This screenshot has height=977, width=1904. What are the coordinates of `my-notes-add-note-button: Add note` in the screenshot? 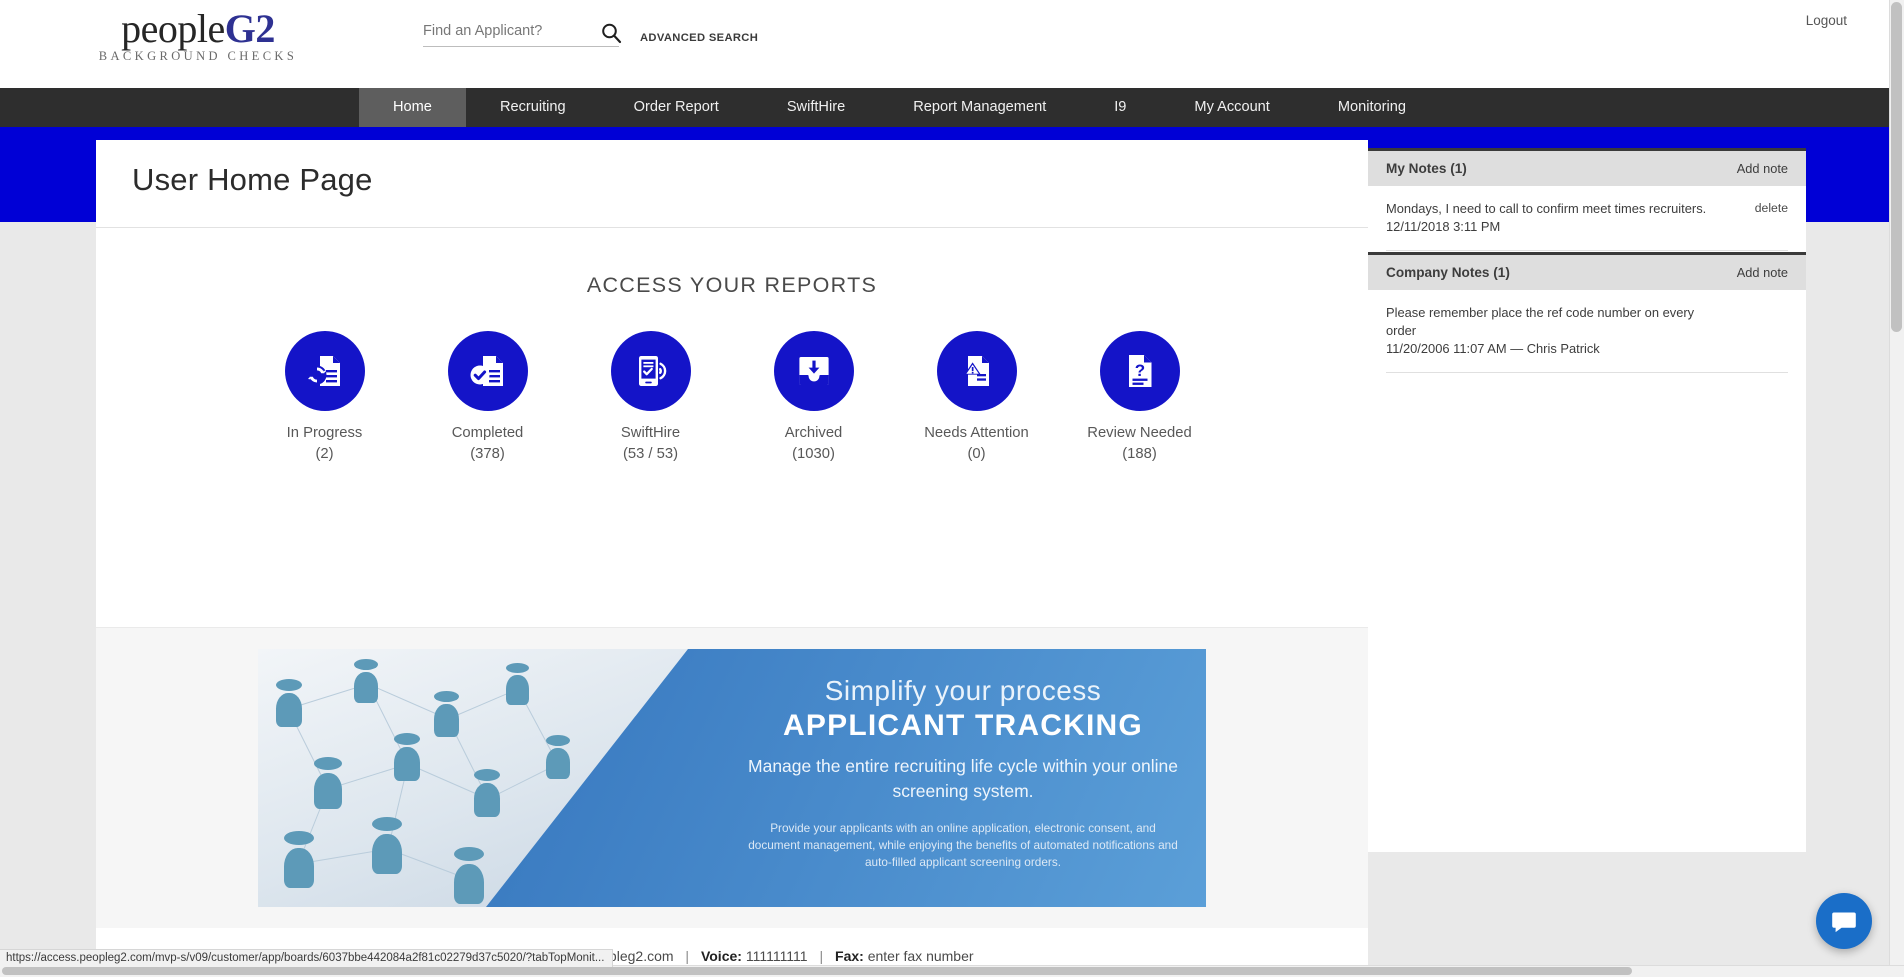 It's located at (1762, 168).